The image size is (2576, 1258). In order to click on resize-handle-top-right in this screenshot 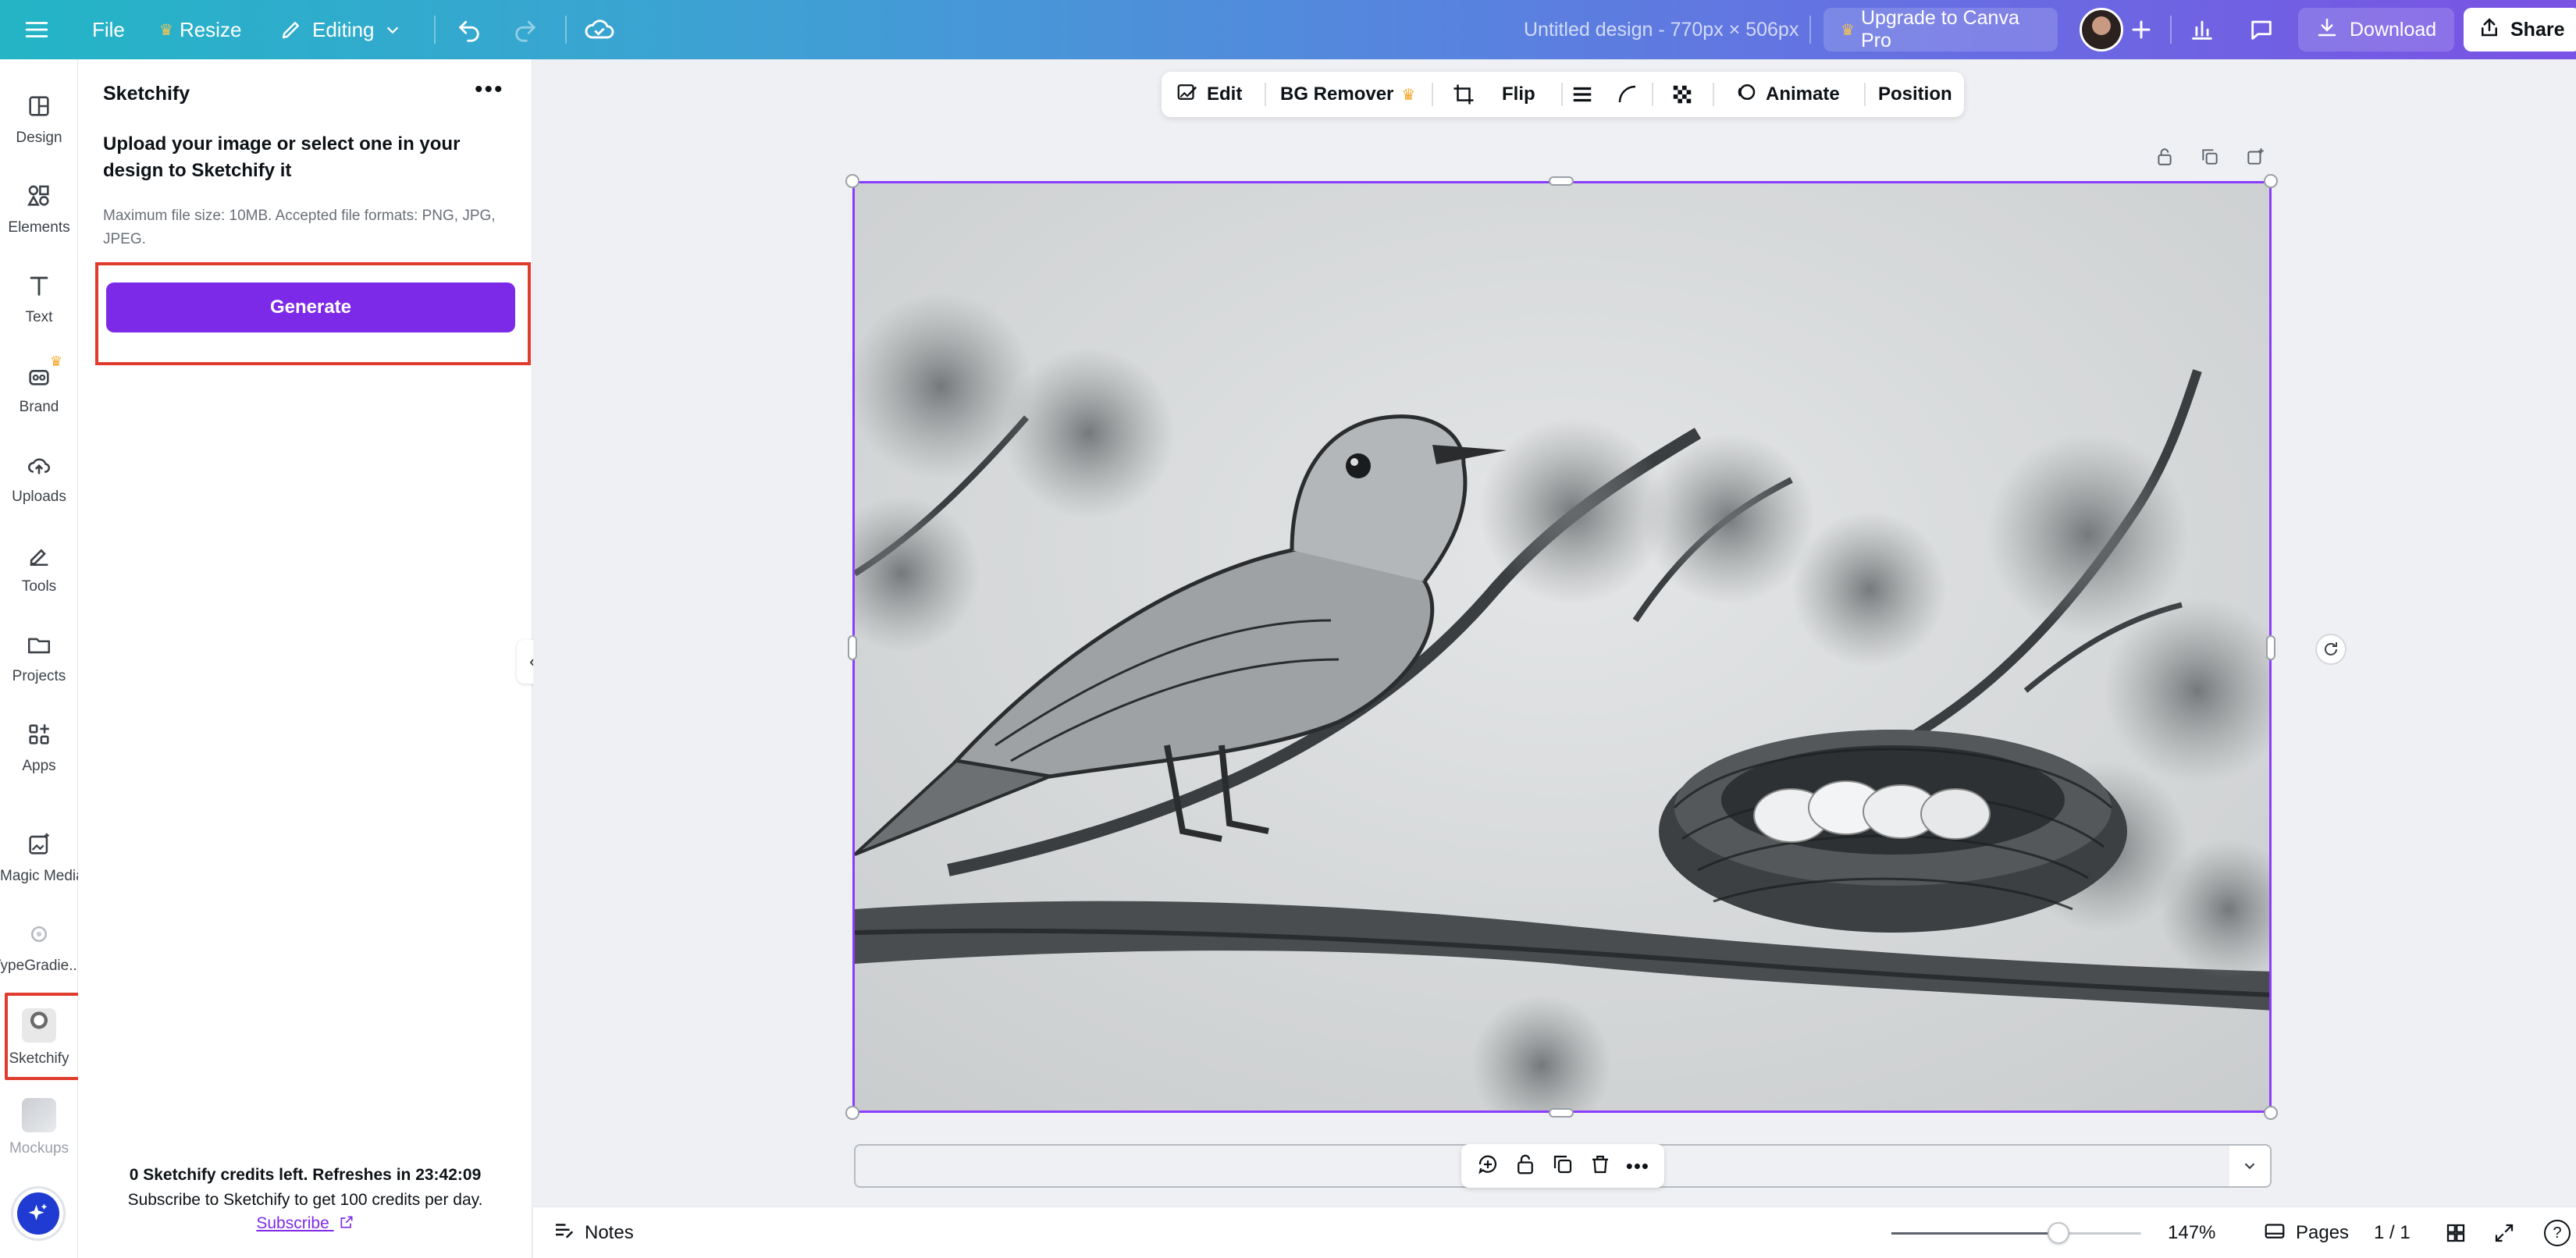, I will do `click(2271, 181)`.